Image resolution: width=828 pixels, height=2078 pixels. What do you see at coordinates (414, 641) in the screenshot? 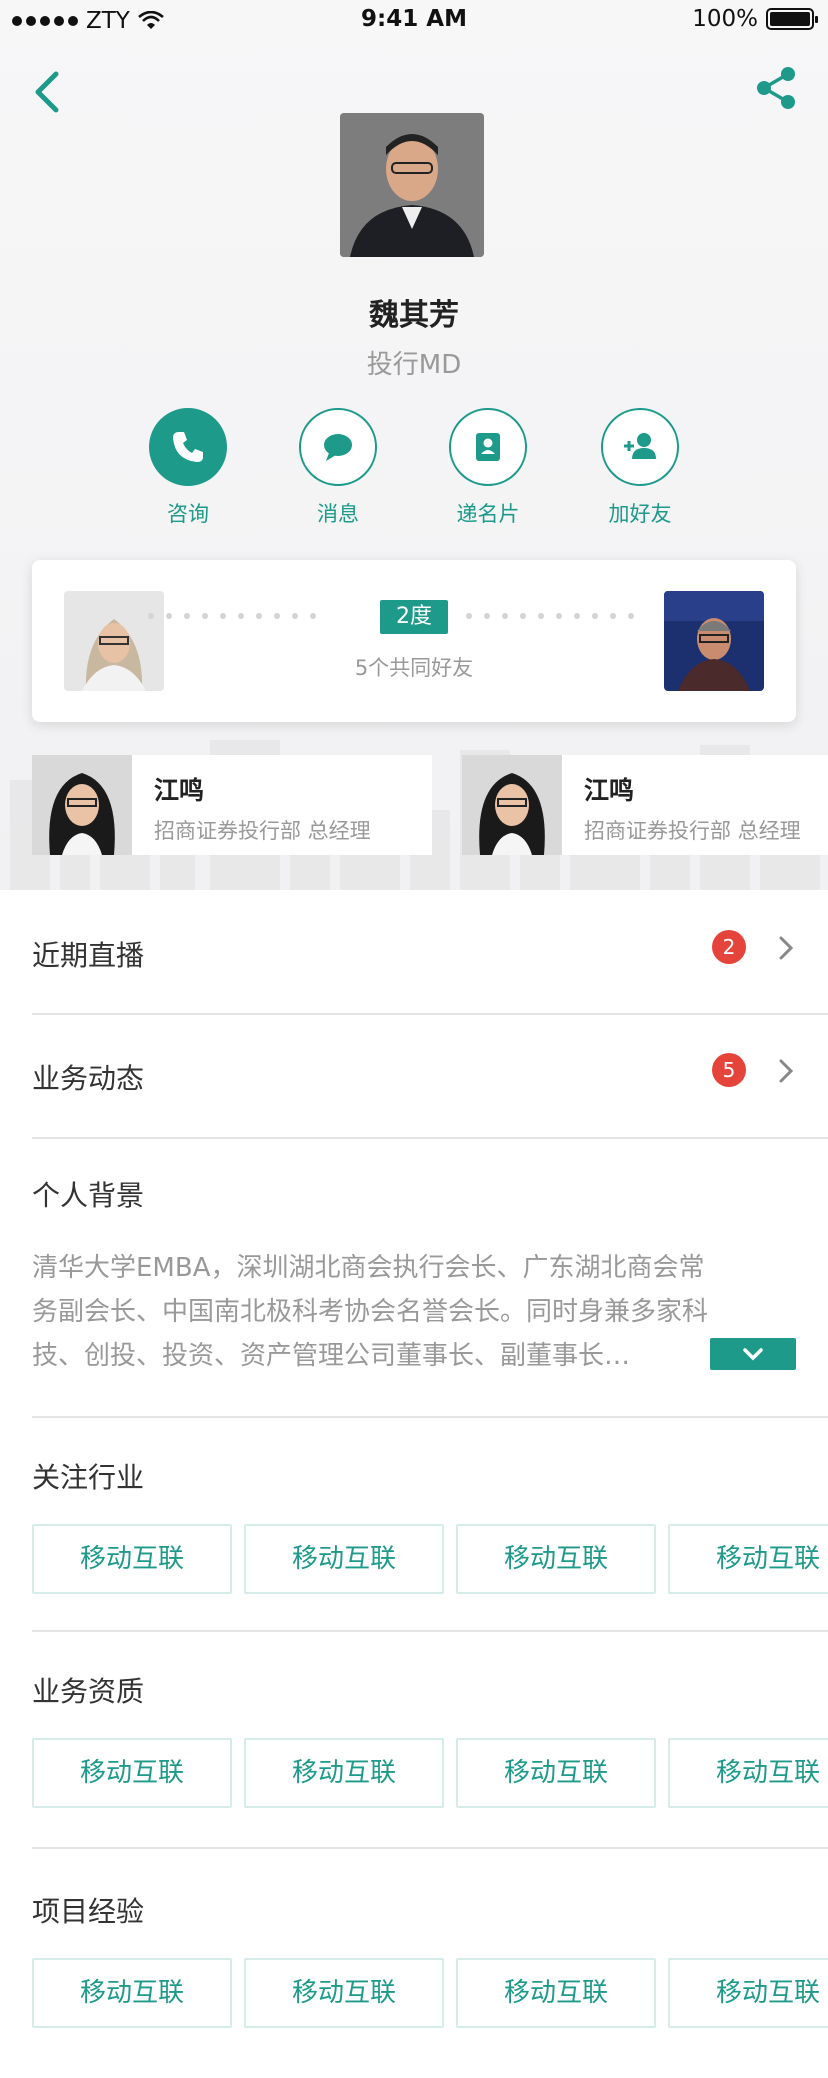
I see `connection-card: 2度 5个共同好友` at bounding box center [414, 641].